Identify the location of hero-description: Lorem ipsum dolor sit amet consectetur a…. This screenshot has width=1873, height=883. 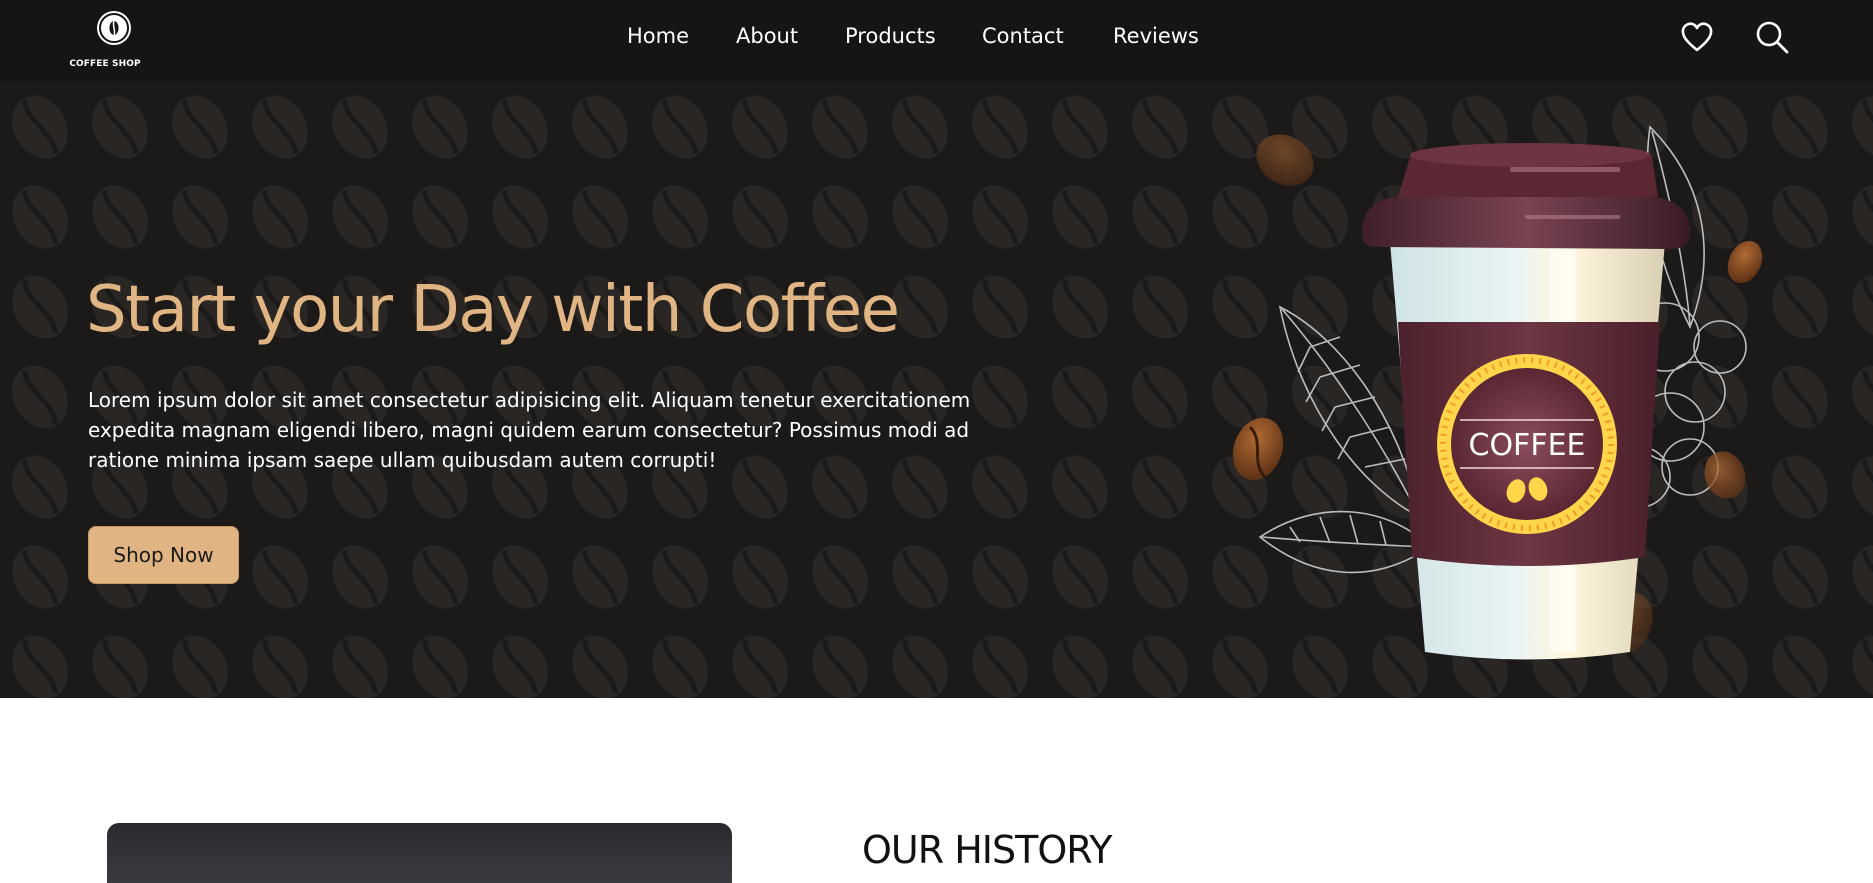
(529, 430).